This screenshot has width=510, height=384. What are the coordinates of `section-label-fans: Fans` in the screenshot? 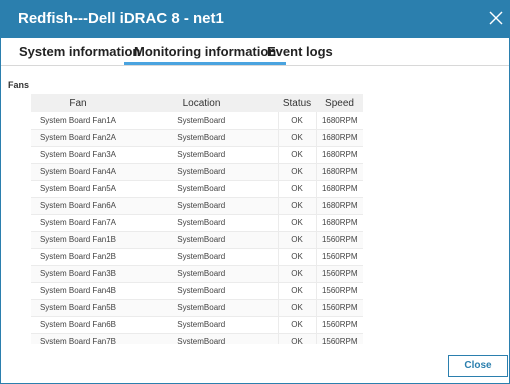 It's located at (19, 85).